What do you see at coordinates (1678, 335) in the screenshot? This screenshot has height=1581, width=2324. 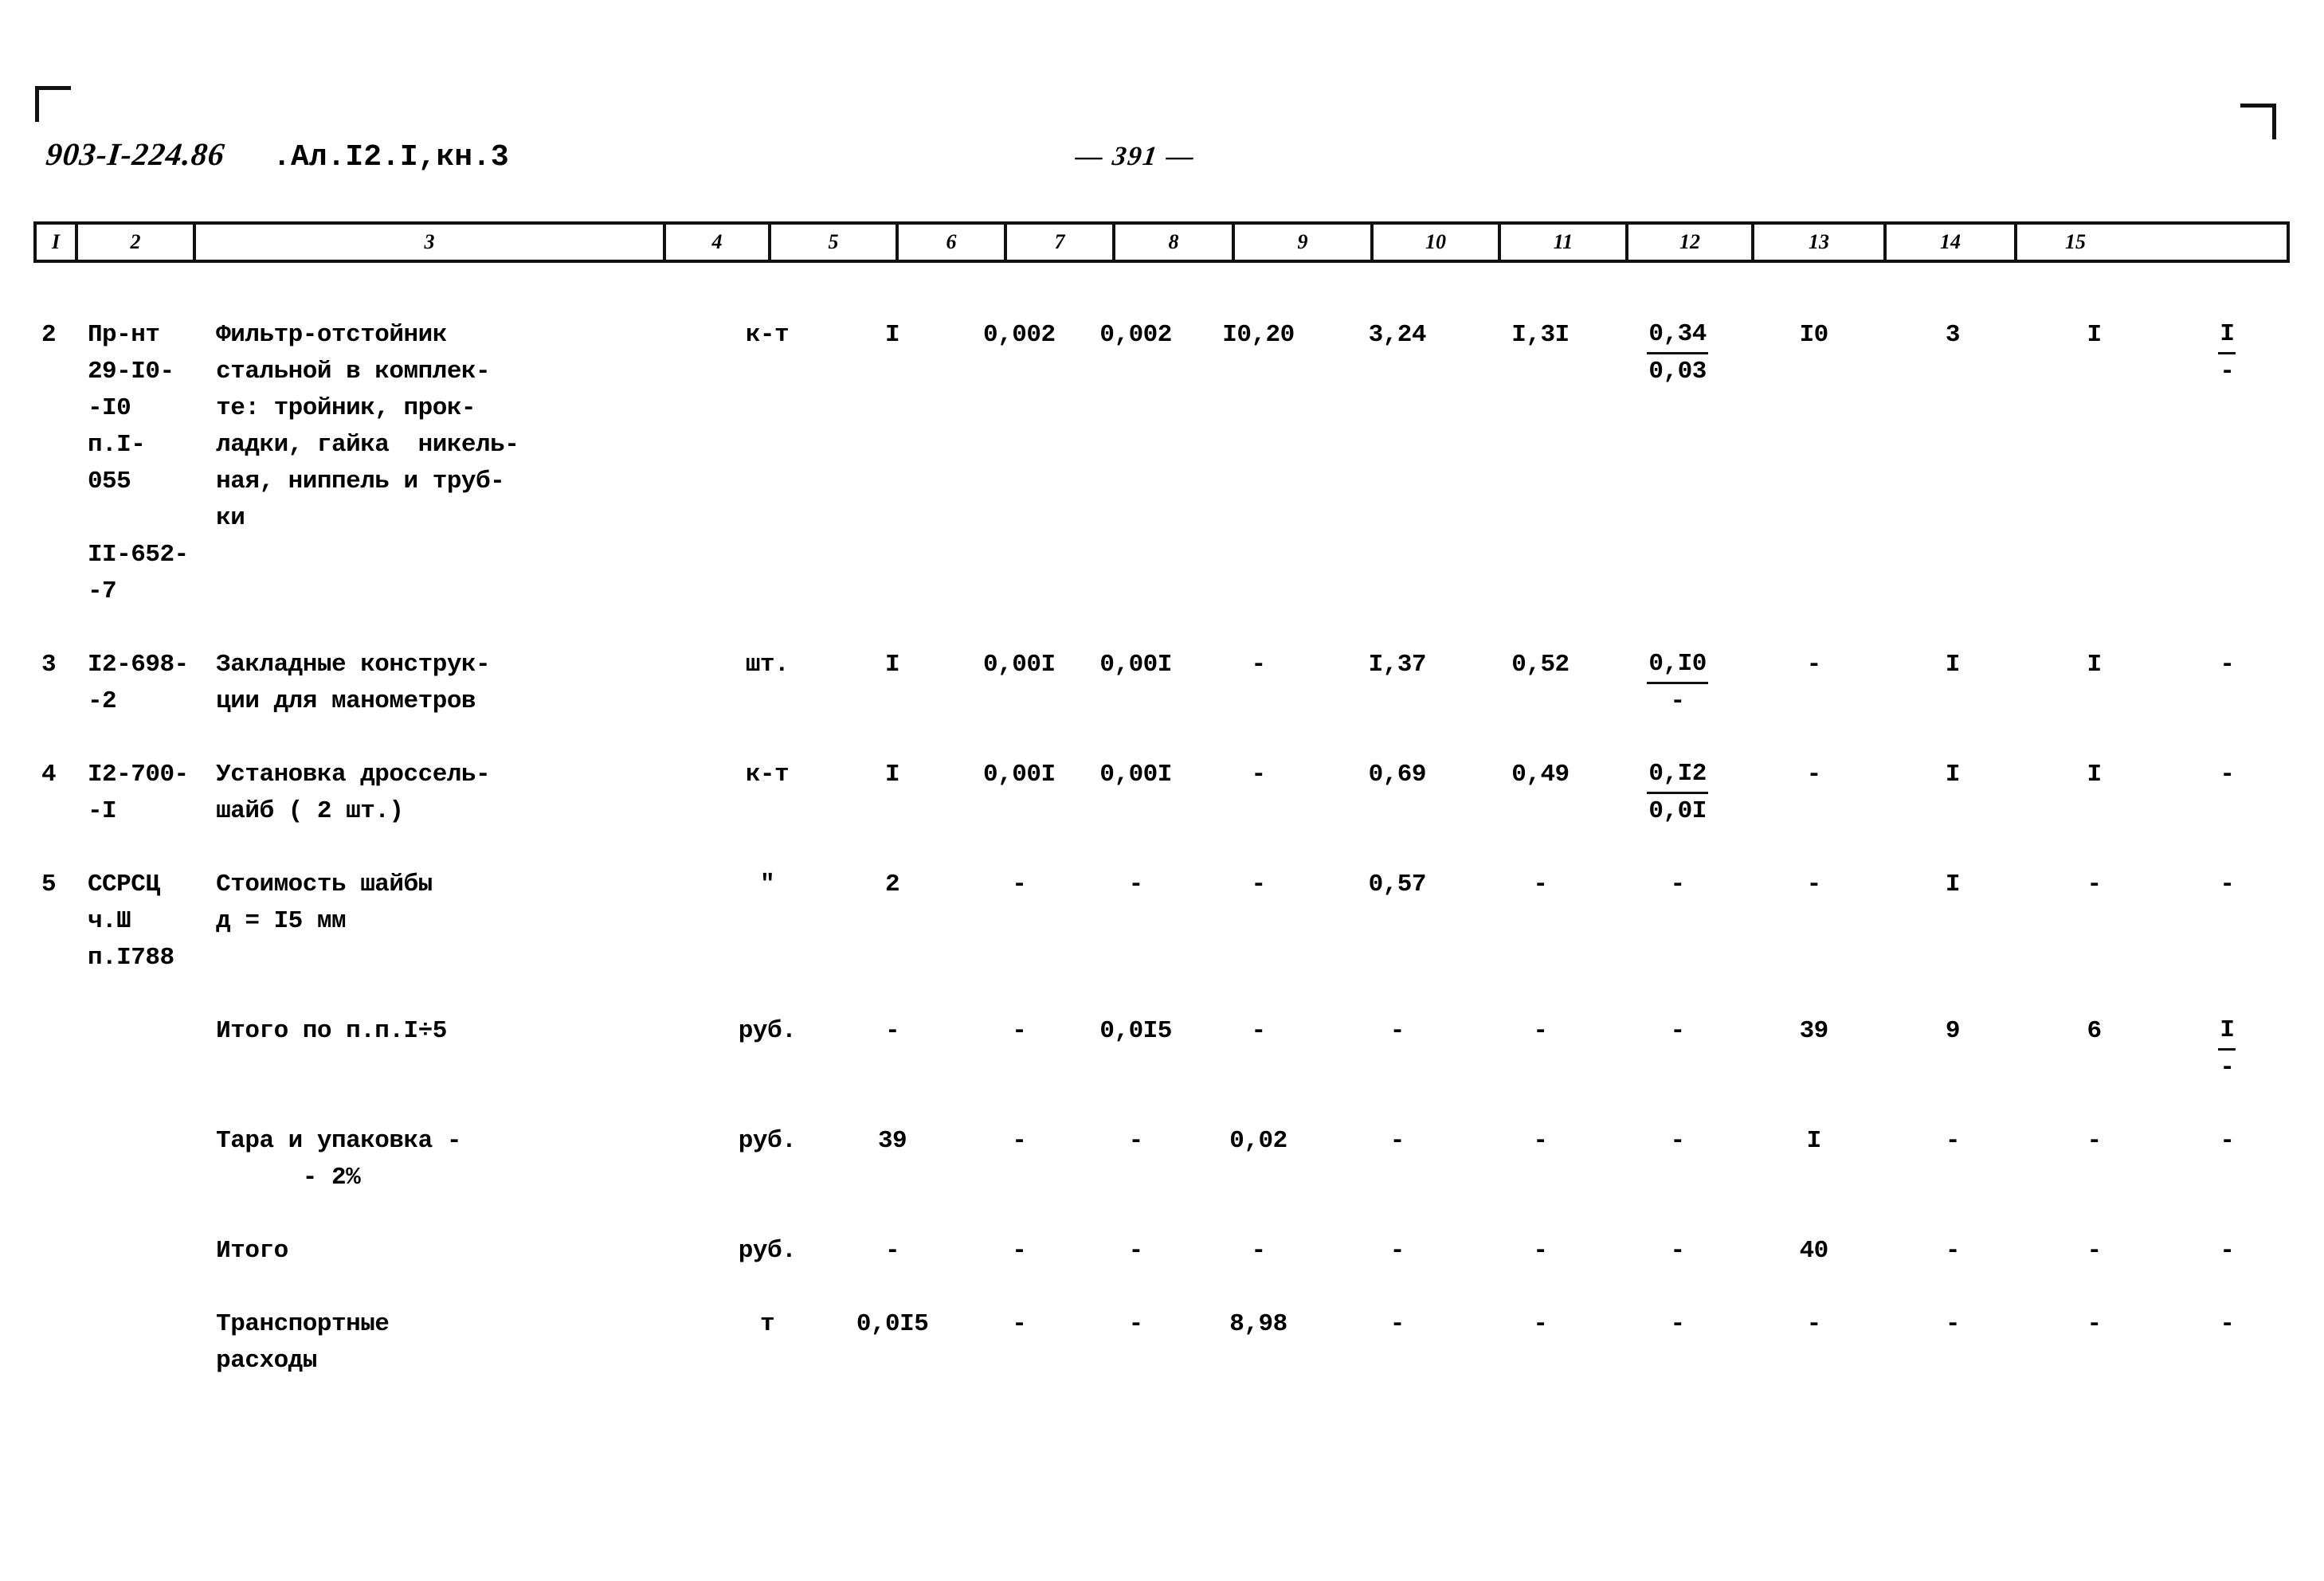 I see `row-value-col11-numerator: 0,34` at bounding box center [1678, 335].